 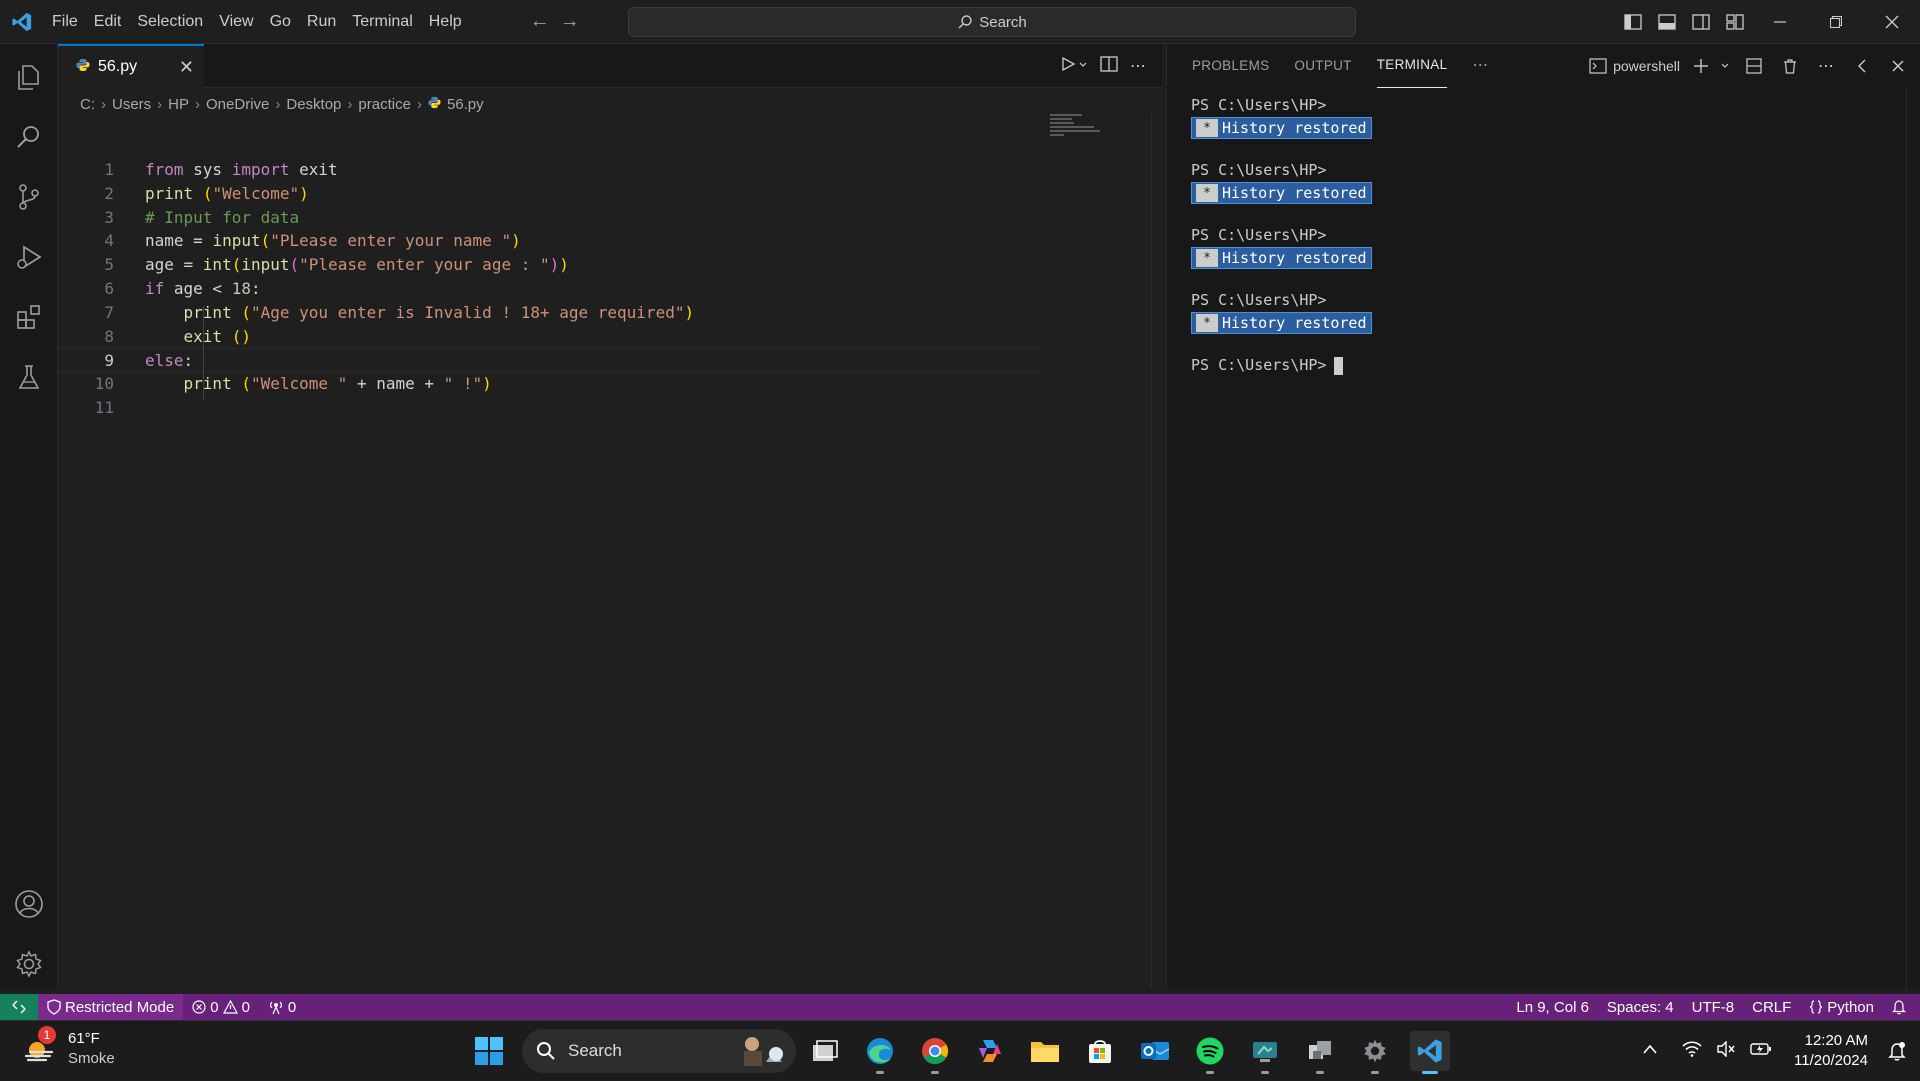 I want to click on menu-go: Go, so click(x=280, y=22).